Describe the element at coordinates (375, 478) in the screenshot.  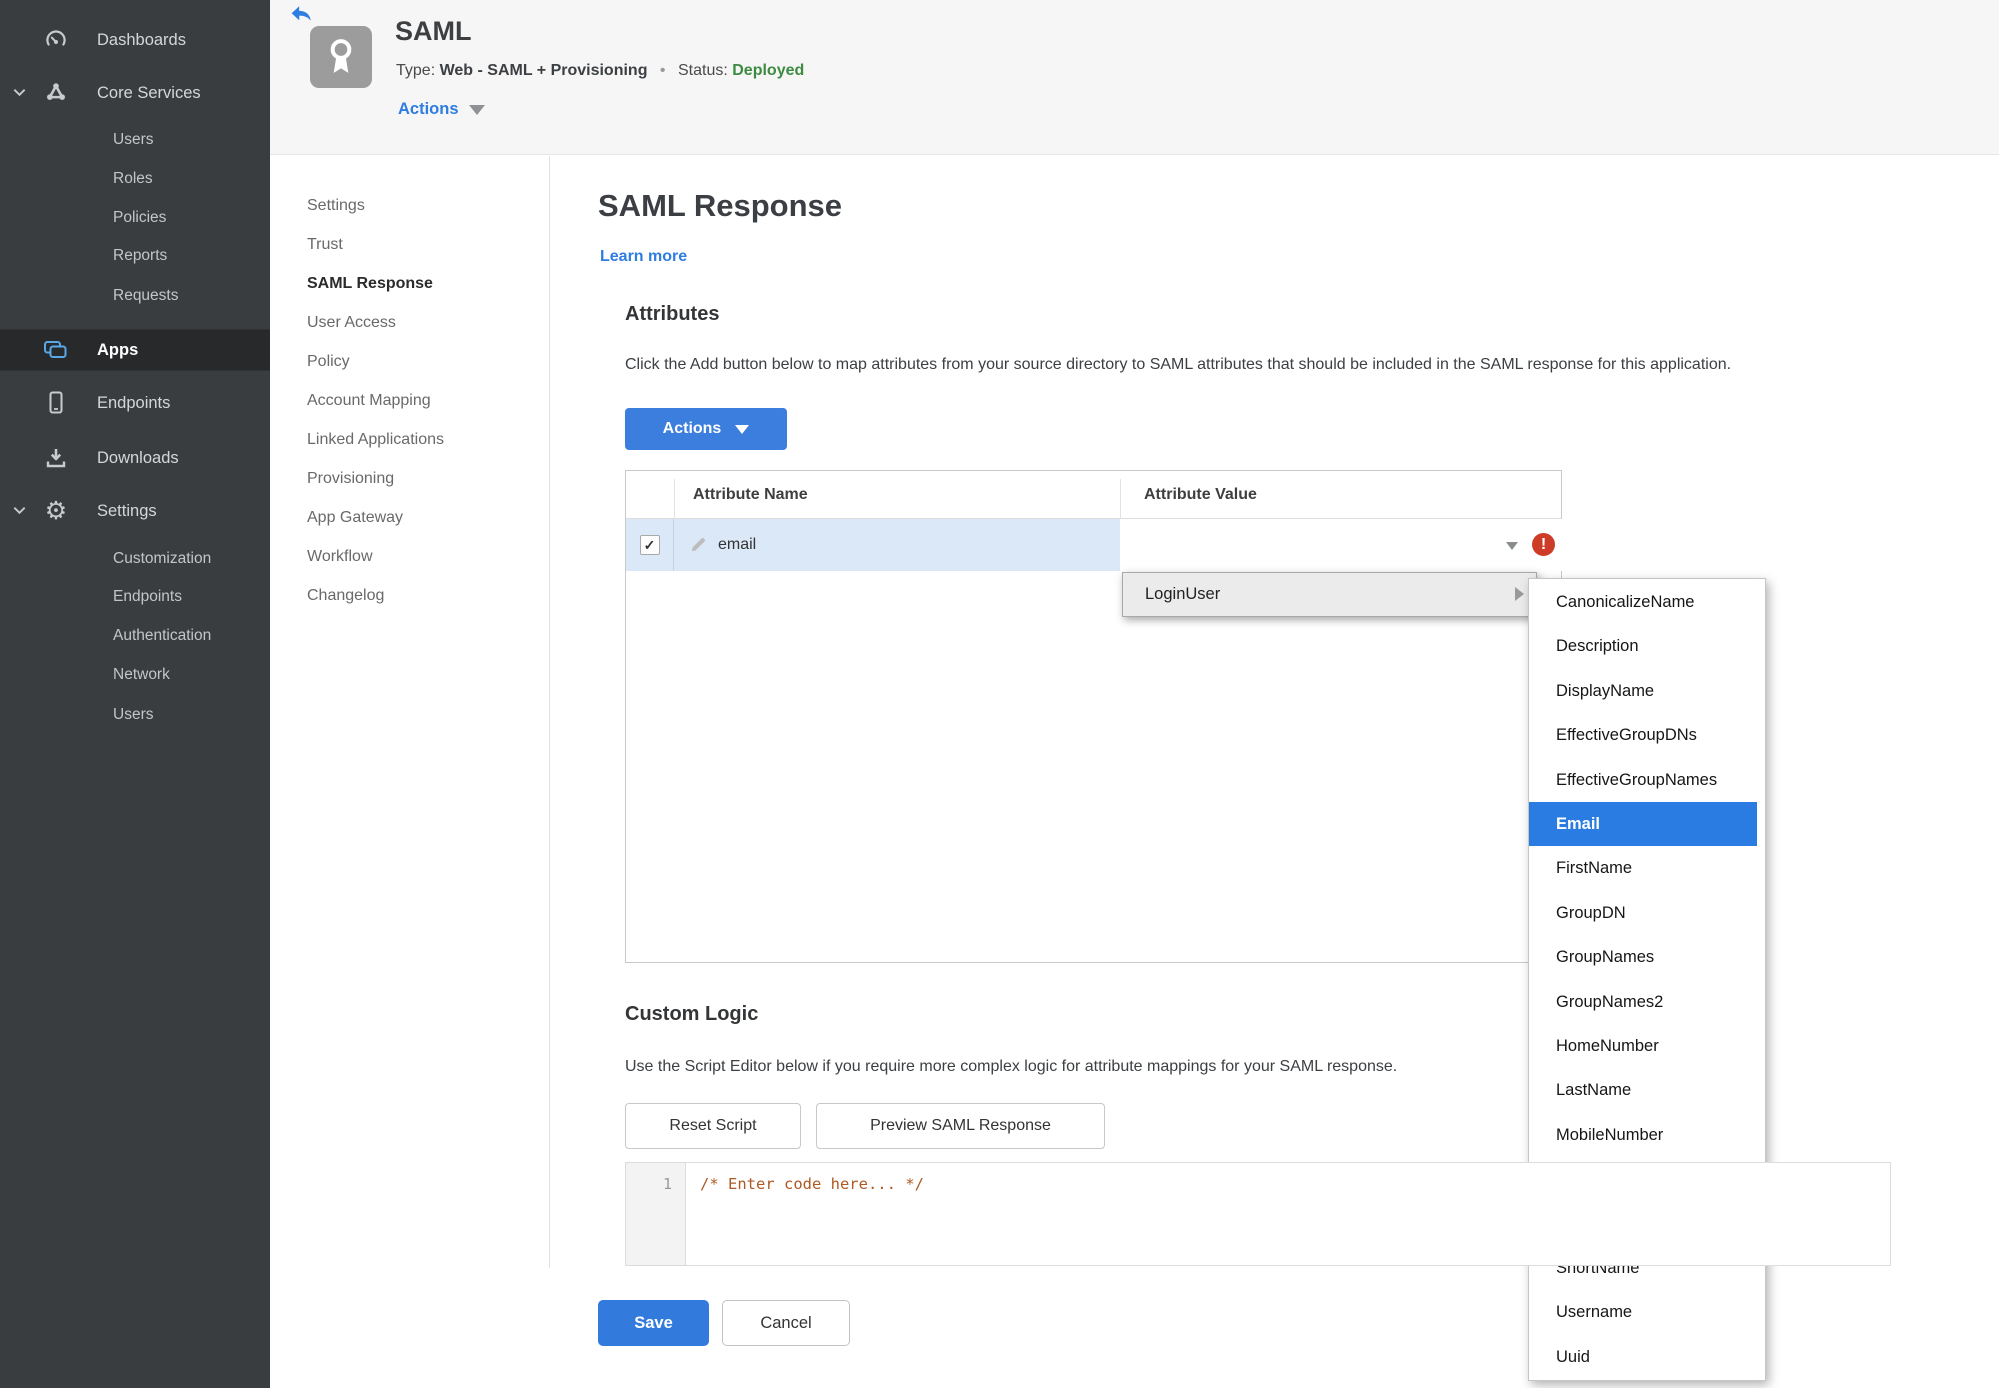
I see `tab-provisioning: Provisioning` at that location.